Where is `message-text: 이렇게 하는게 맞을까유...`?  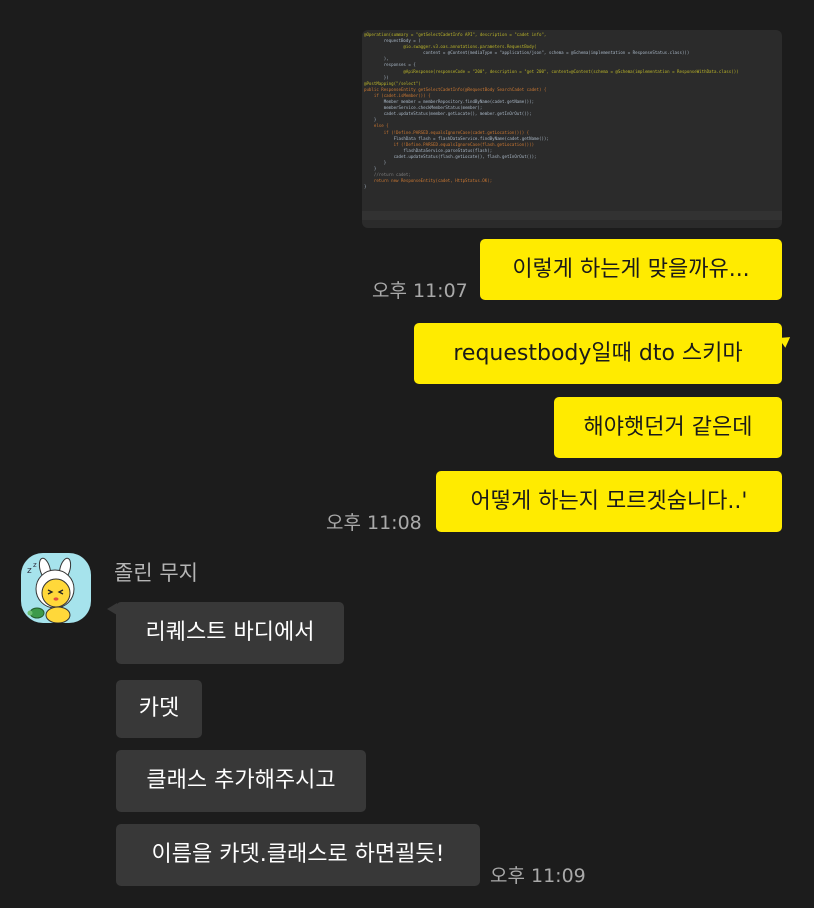 message-text: 이렇게 하는게 맞을까유... is located at coordinates (631, 269).